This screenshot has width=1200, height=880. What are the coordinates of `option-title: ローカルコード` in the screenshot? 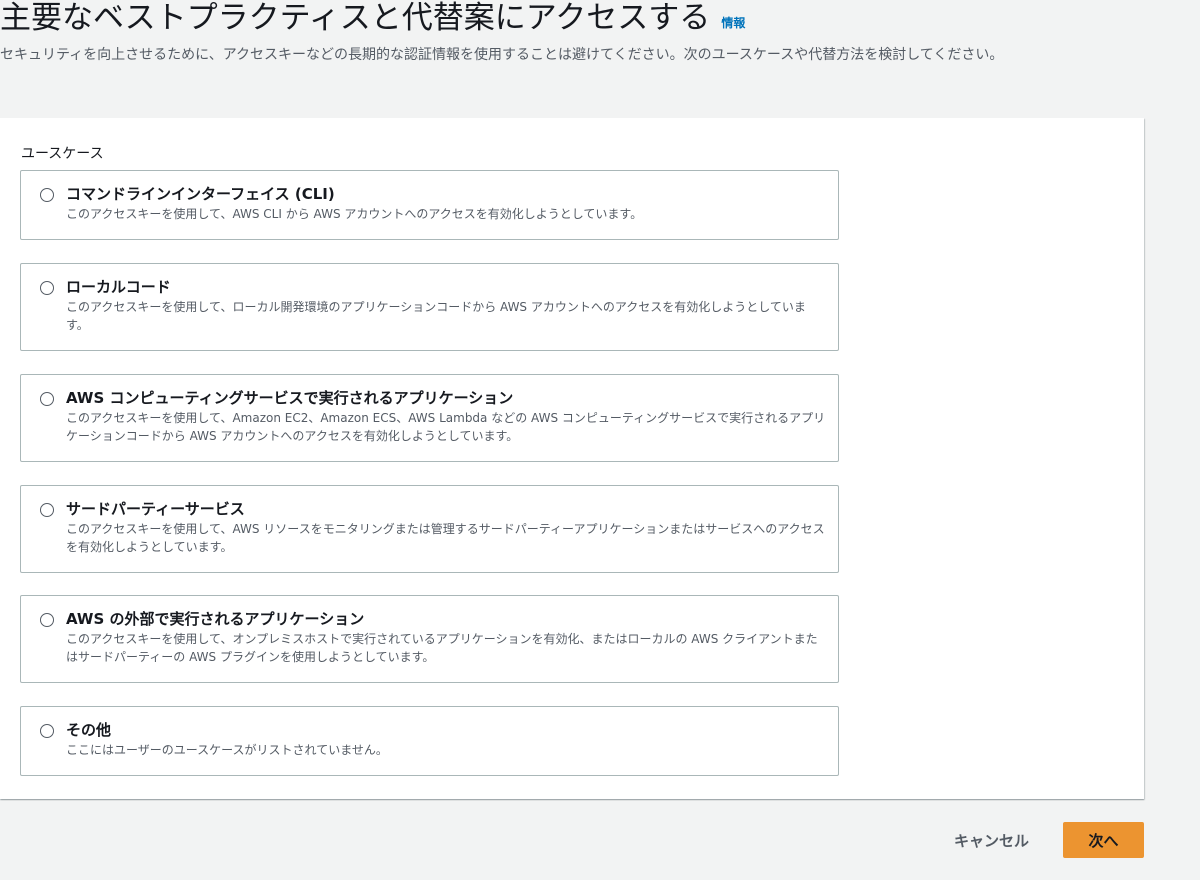 It's located at (118, 287).